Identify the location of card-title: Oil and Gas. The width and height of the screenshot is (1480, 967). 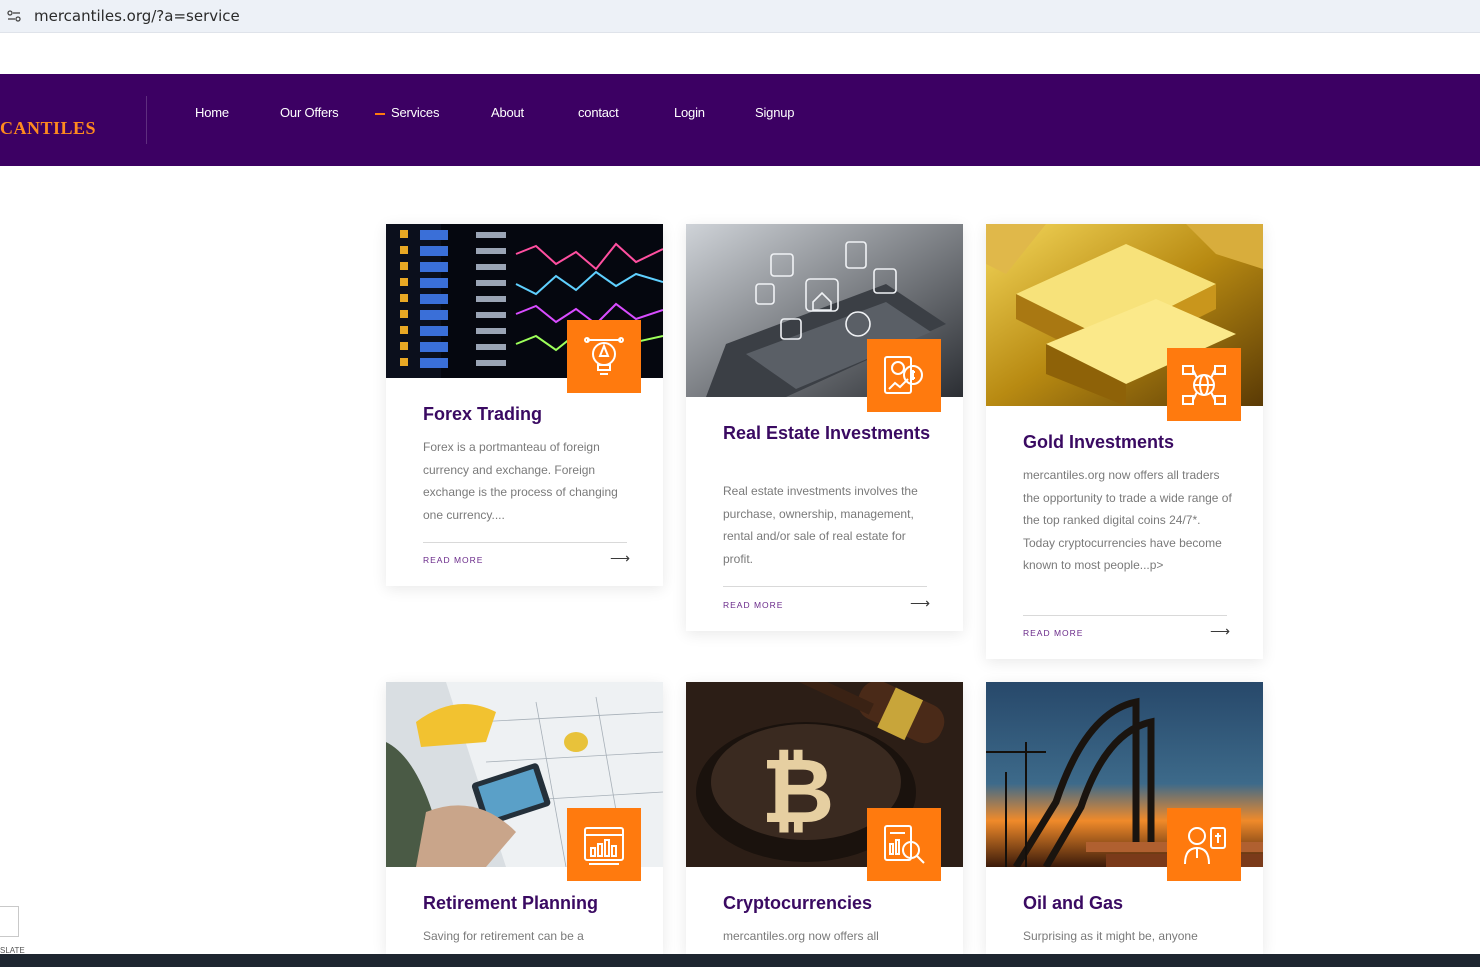
(1073, 903).